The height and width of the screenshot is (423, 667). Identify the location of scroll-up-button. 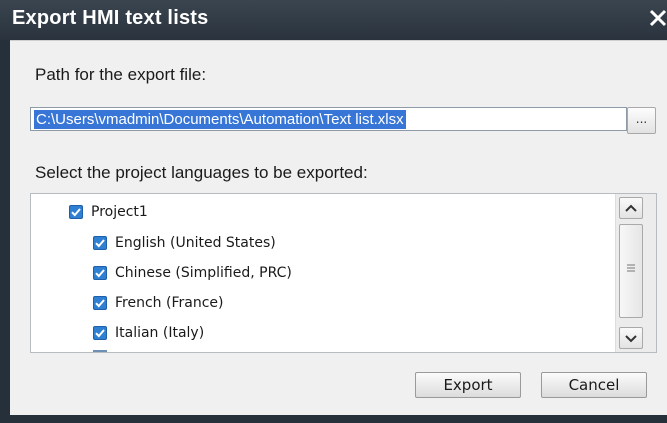
(631, 208).